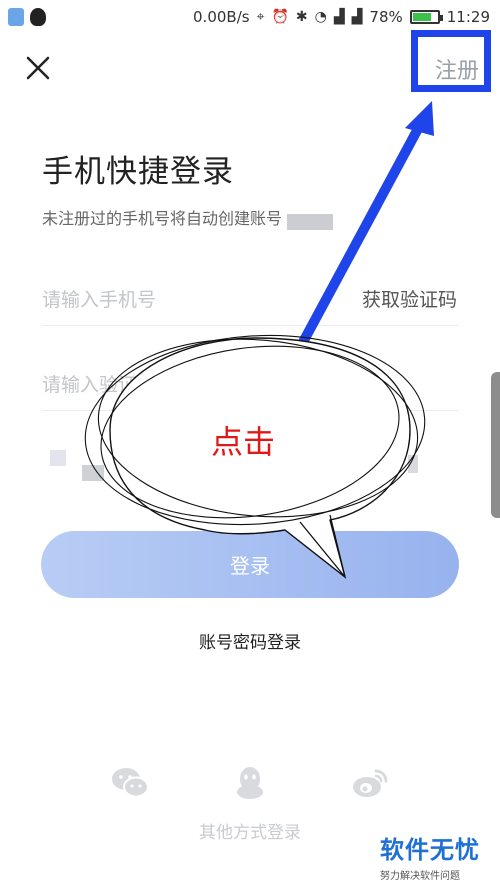 This screenshot has height=889, width=500. I want to click on watermark: 软件无忧 努力解决软件问题, so click(430, 856).